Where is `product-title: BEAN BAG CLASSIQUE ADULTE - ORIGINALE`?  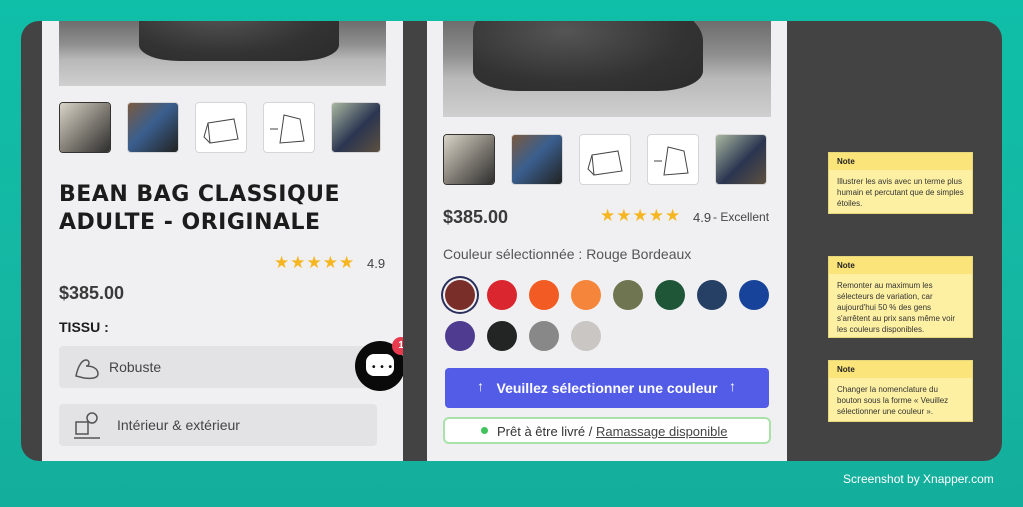
product-title: BEAN BAG CLASSIQUE ADULTE - ORIGINALE is located at coordinates (200, 208).